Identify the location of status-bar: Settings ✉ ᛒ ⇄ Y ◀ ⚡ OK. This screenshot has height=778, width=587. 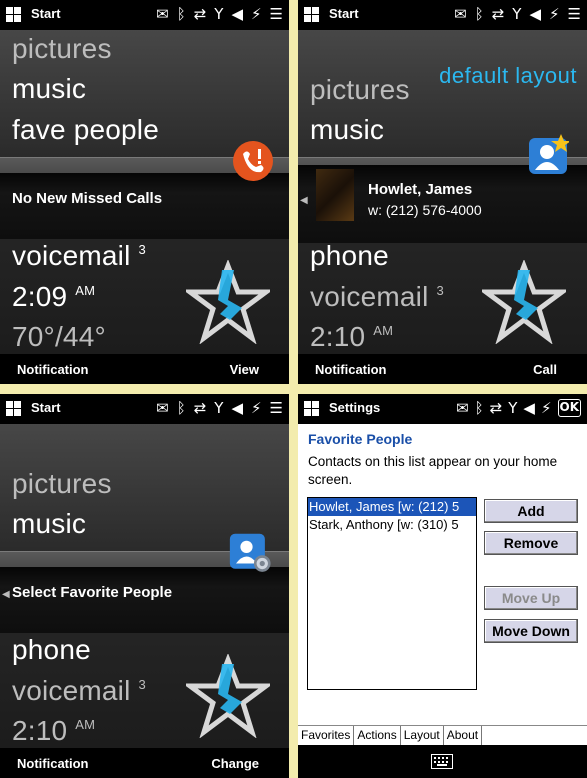
(442, 409).